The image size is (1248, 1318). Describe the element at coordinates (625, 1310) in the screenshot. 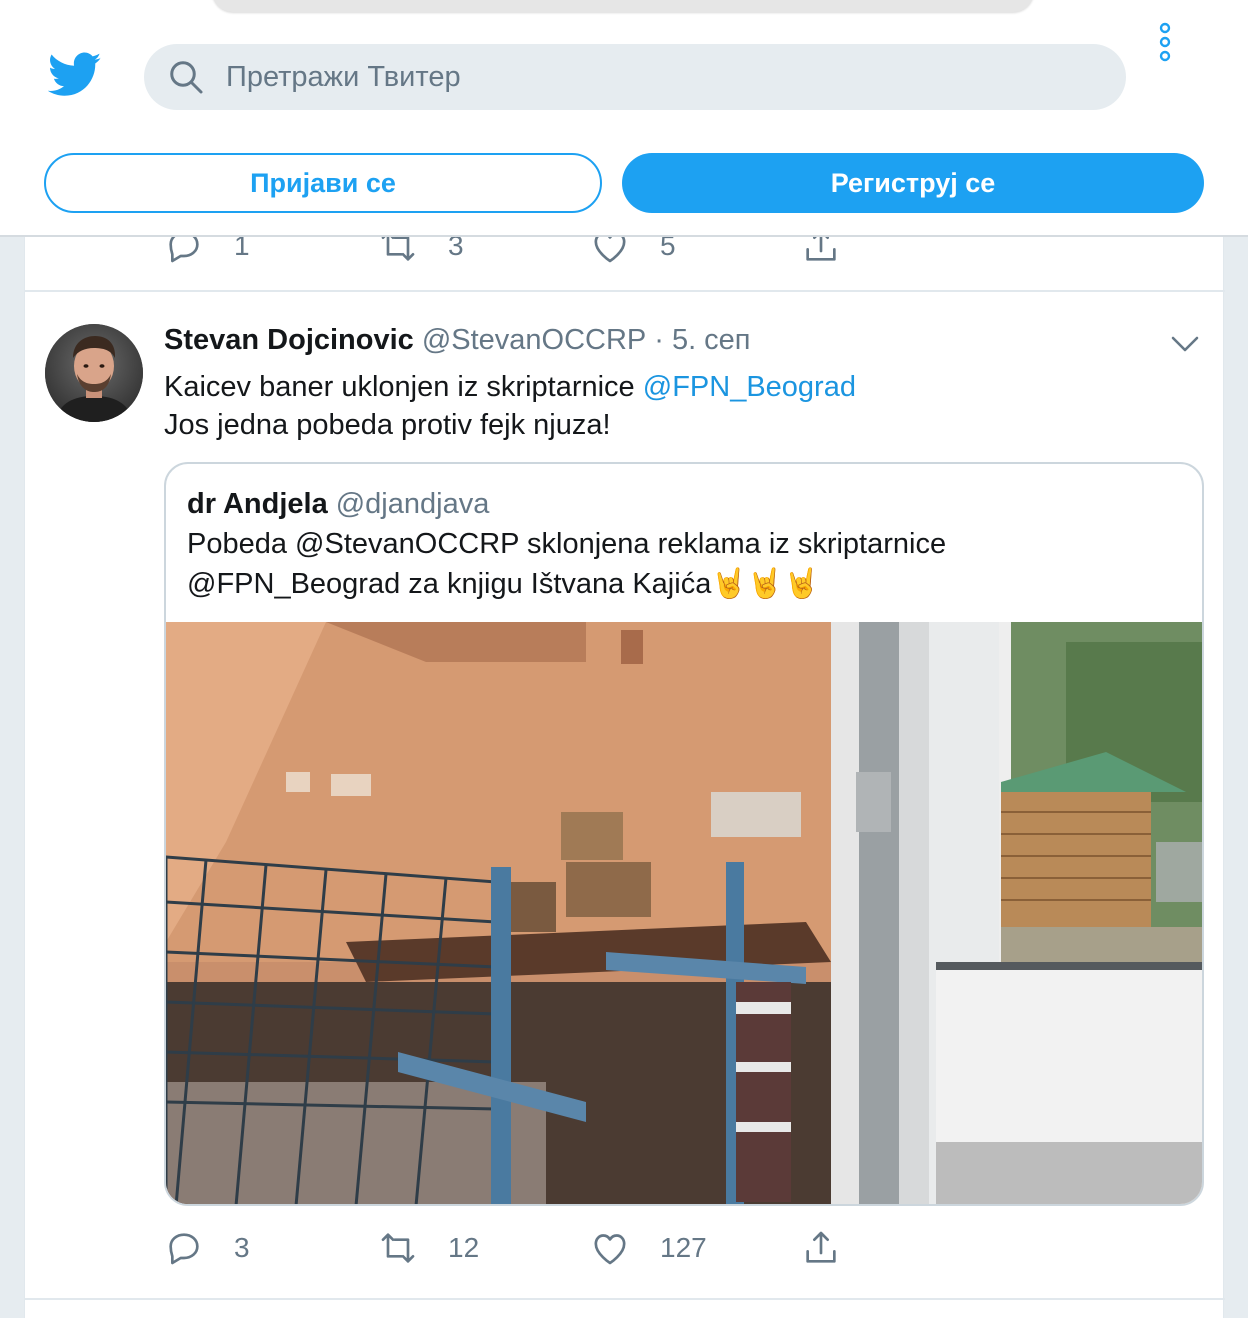

I see `next-tweet` at that location.